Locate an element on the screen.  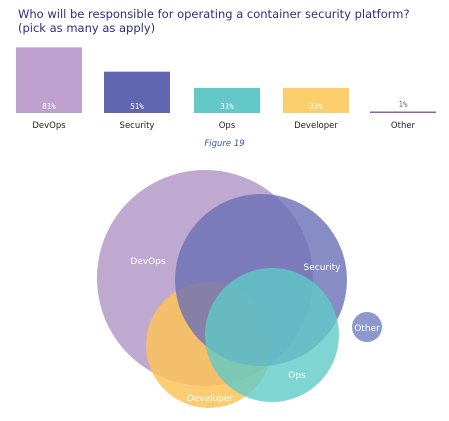
category-label-other: Other is located at coordinates (403, 126).